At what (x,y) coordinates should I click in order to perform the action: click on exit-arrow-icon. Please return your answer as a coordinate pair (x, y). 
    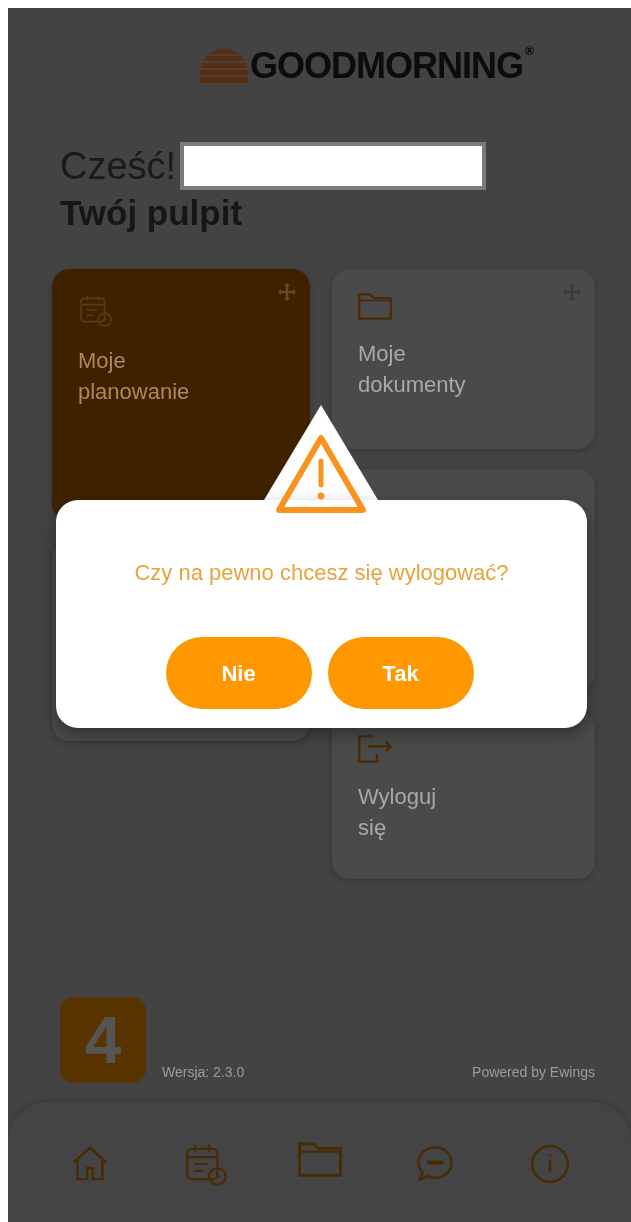
    Looking at the image, I should click on (375, 748).